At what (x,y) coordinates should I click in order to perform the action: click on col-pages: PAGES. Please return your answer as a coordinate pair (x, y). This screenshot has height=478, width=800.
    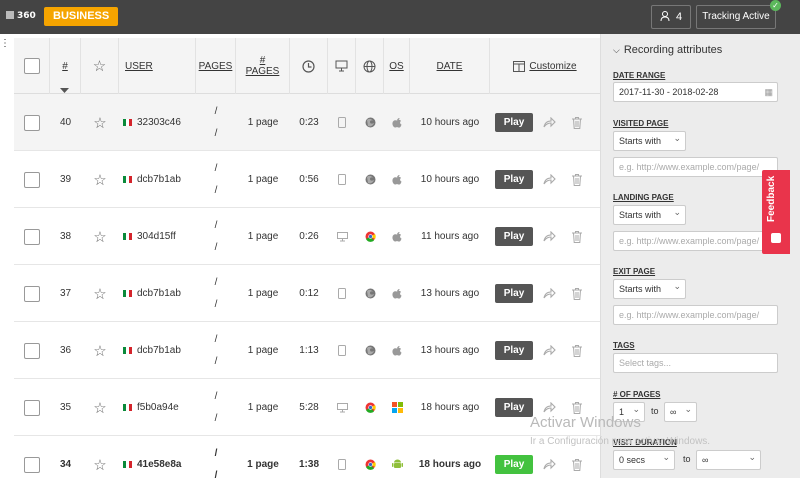
    Looking at the image, I should click on (216, 66).